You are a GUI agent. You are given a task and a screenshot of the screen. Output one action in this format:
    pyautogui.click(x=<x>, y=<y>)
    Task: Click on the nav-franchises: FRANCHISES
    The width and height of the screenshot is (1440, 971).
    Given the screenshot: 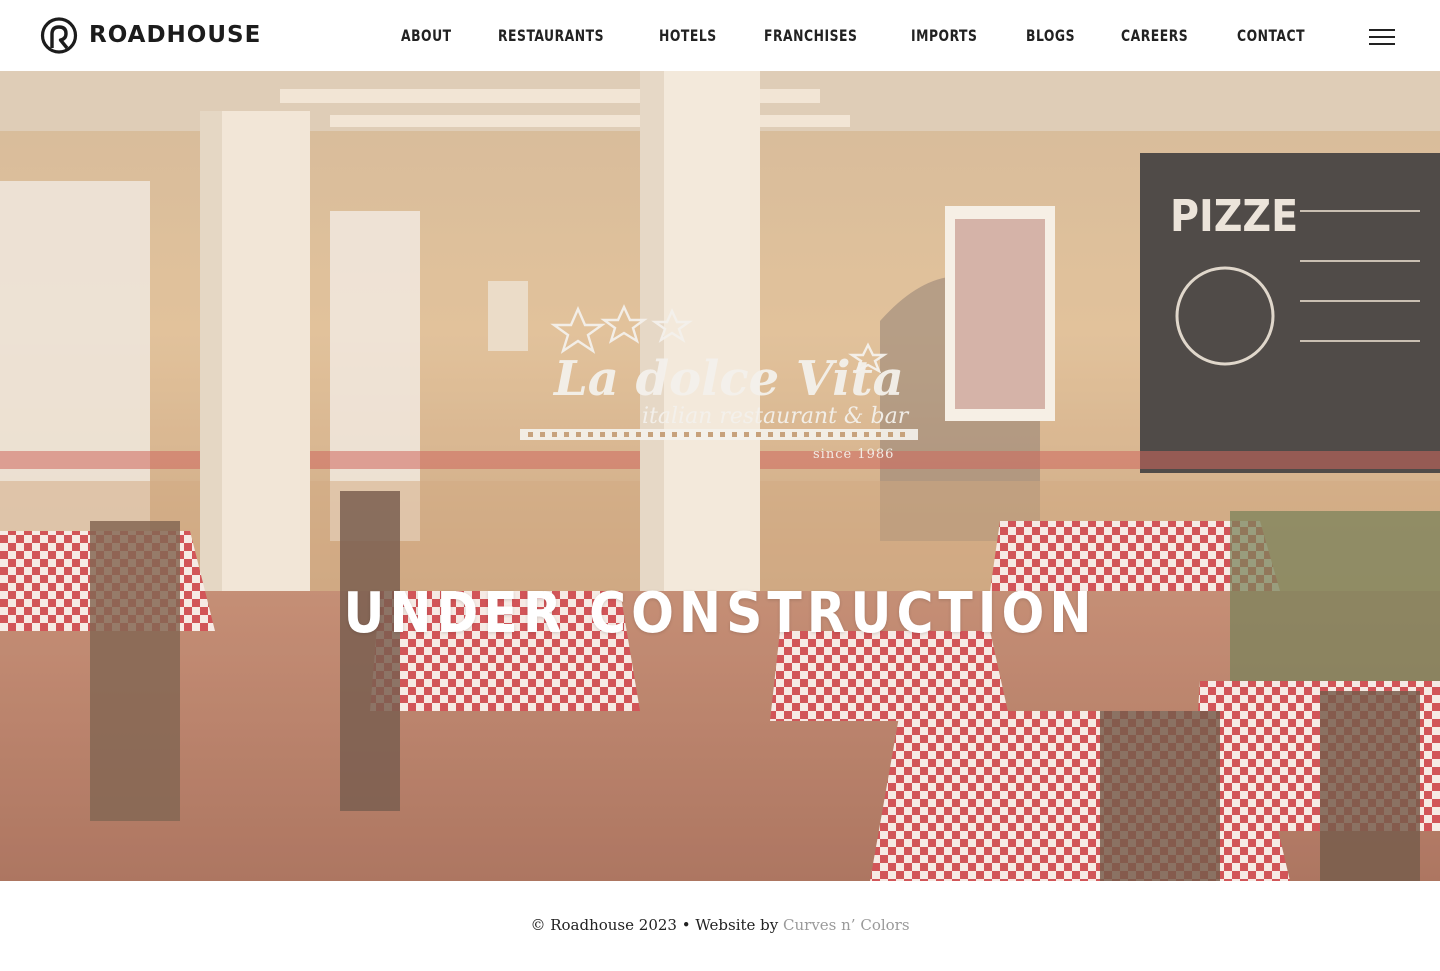 What is the action you would take?
    pyautogui.click(x=810, y=36)
    